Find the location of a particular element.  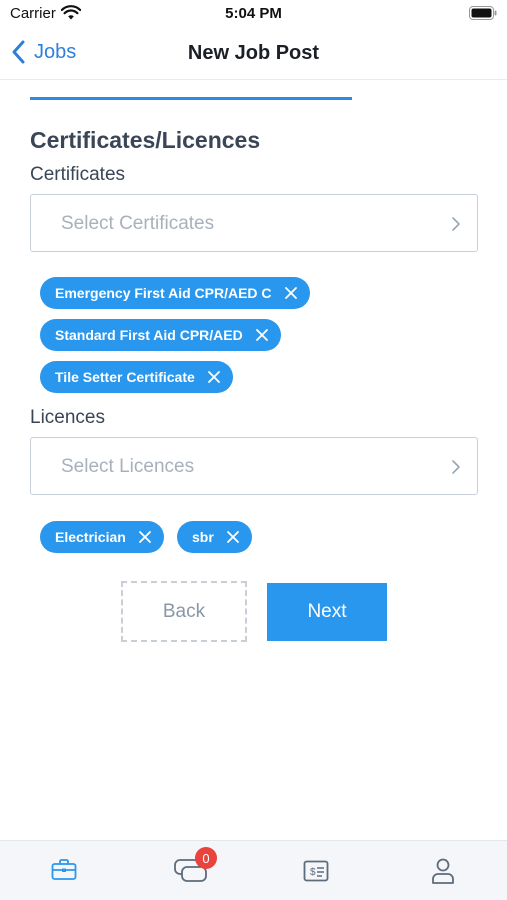

tab-billing: $ is located at coordinates (317, 870).